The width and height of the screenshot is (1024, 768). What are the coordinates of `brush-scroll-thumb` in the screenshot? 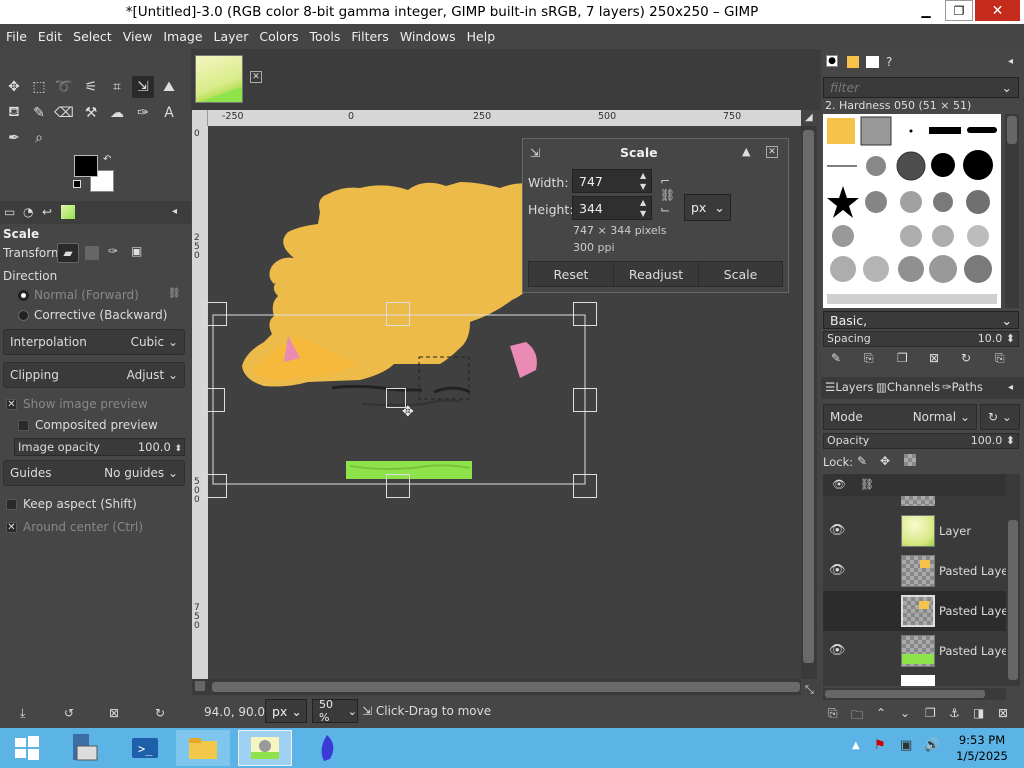 It's located at (1012, 130).